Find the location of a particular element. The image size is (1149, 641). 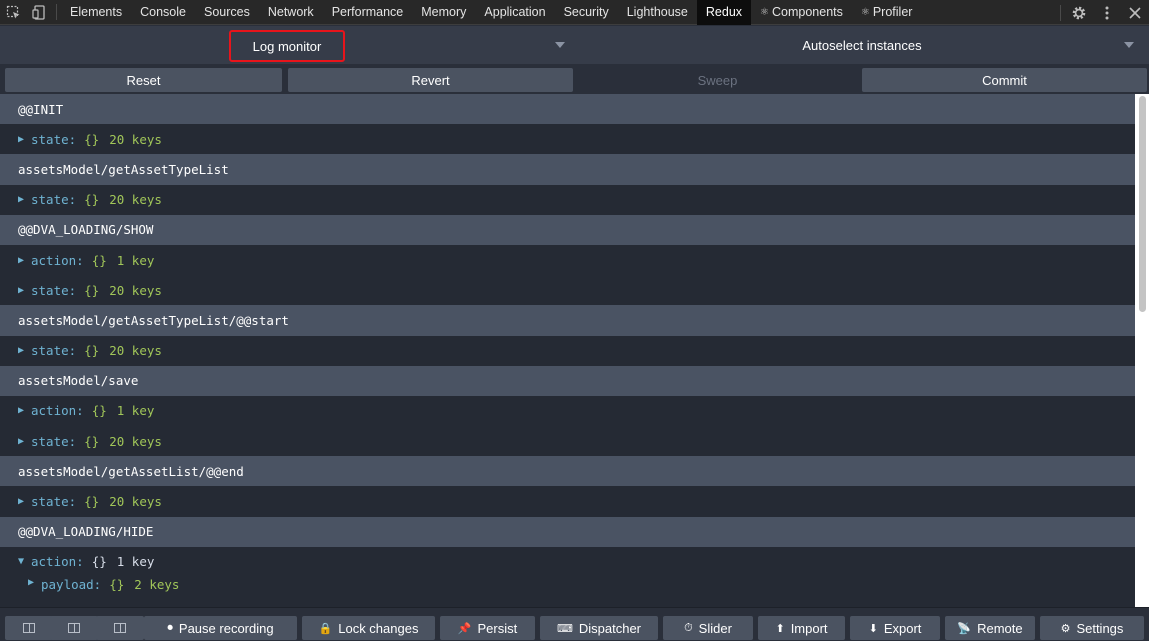

more-options-icon is located at coordinates (1107, 12).